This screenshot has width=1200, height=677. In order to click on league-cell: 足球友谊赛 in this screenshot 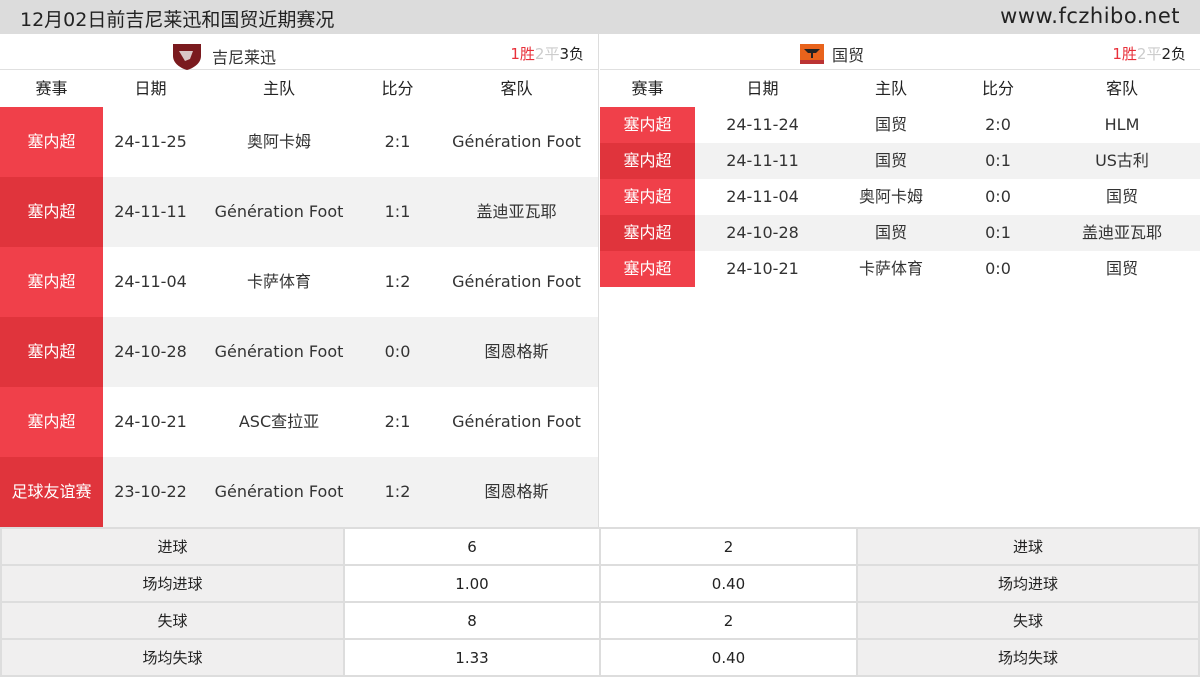, I will do `click(51, 492)`.